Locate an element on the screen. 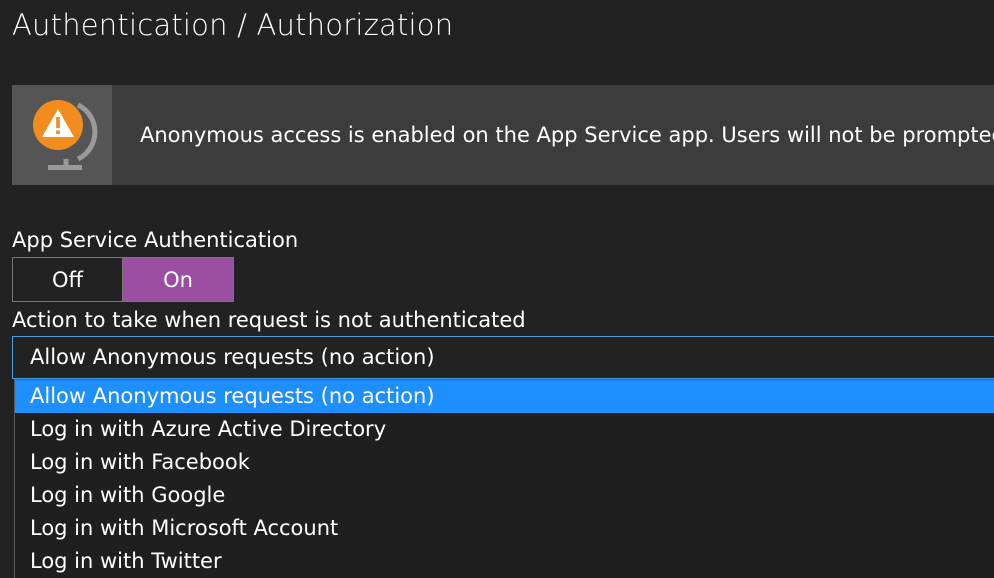  option-facebook: Log in with Facebook is located at coordinates (504, 462).